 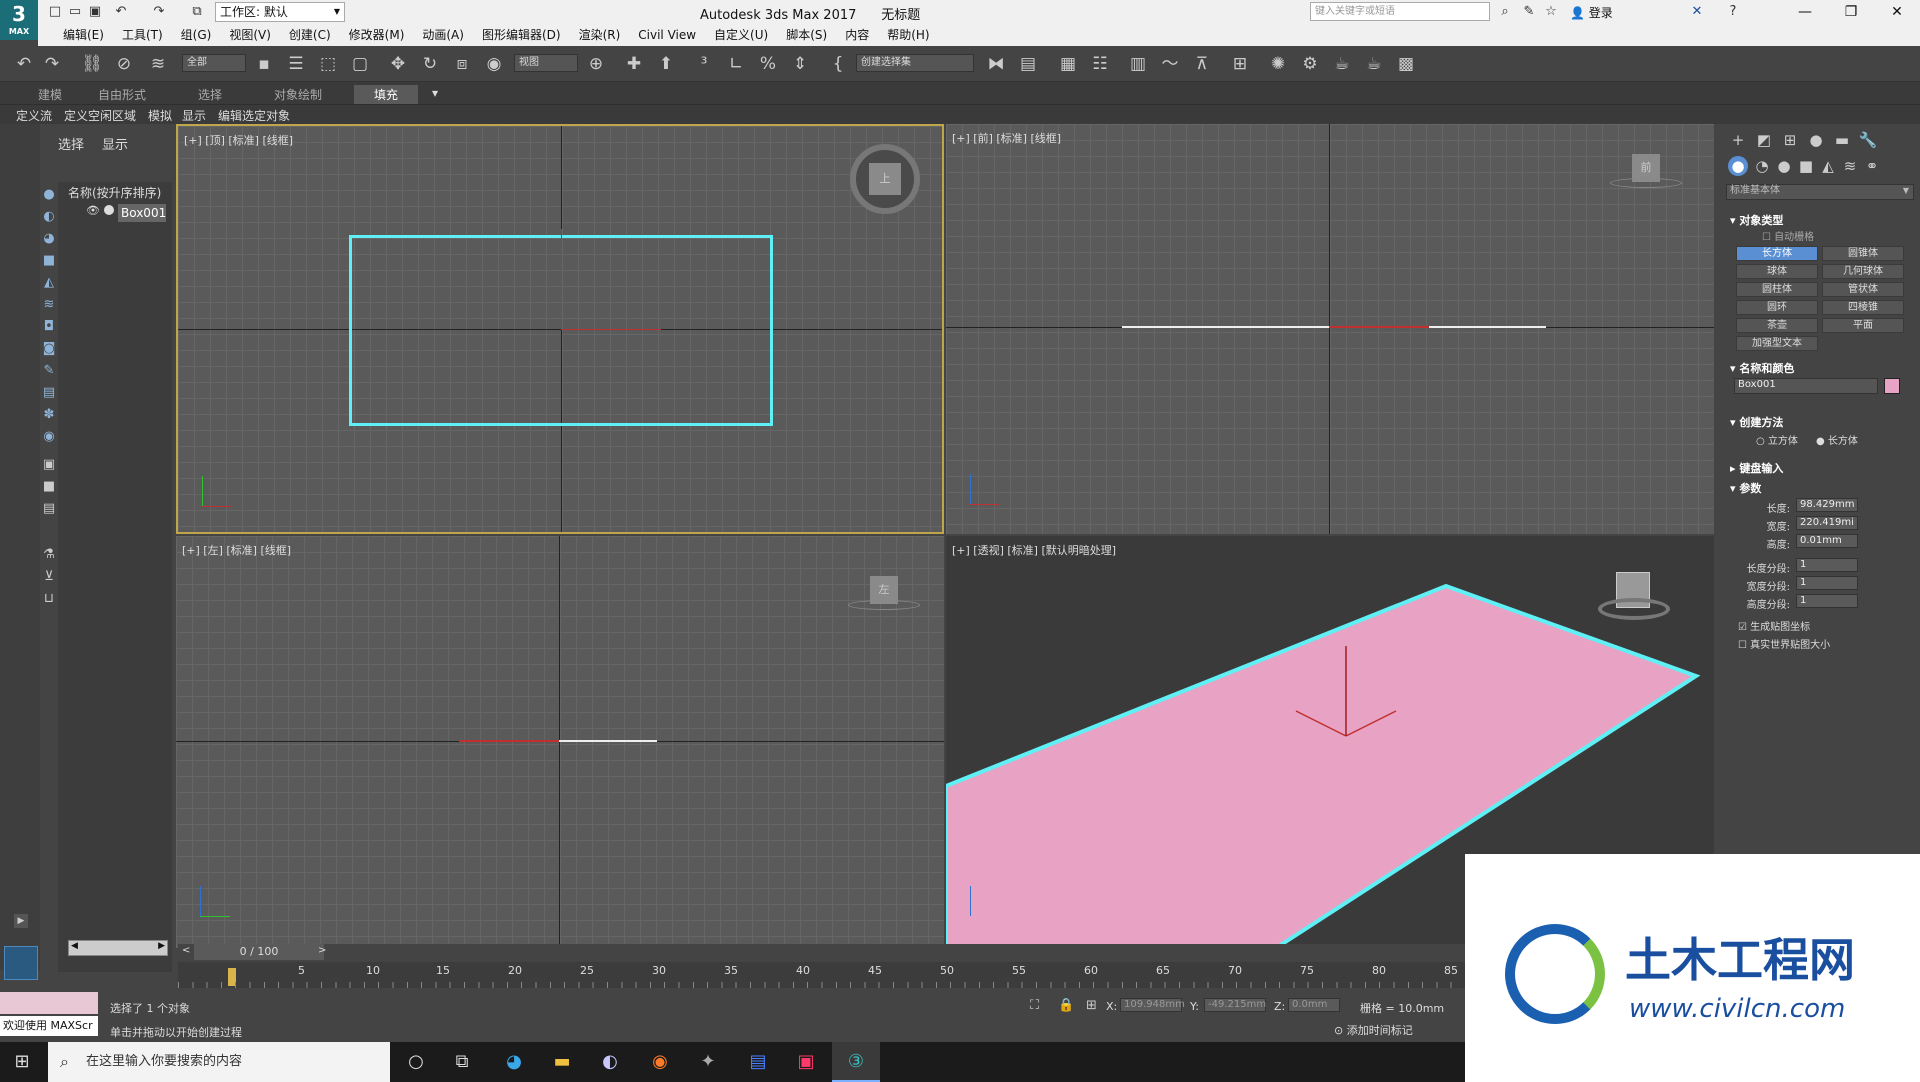 What do you see at coordinates (1762, 166) in the screenshot?
I see `shapes-icon: ◔` at bounding box center [1762, 166].